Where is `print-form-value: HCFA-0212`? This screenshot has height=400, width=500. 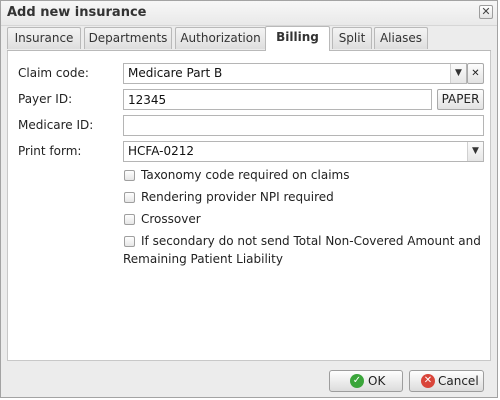 print-form-value: HCFA-0212 is located at coordinates (161, 151).